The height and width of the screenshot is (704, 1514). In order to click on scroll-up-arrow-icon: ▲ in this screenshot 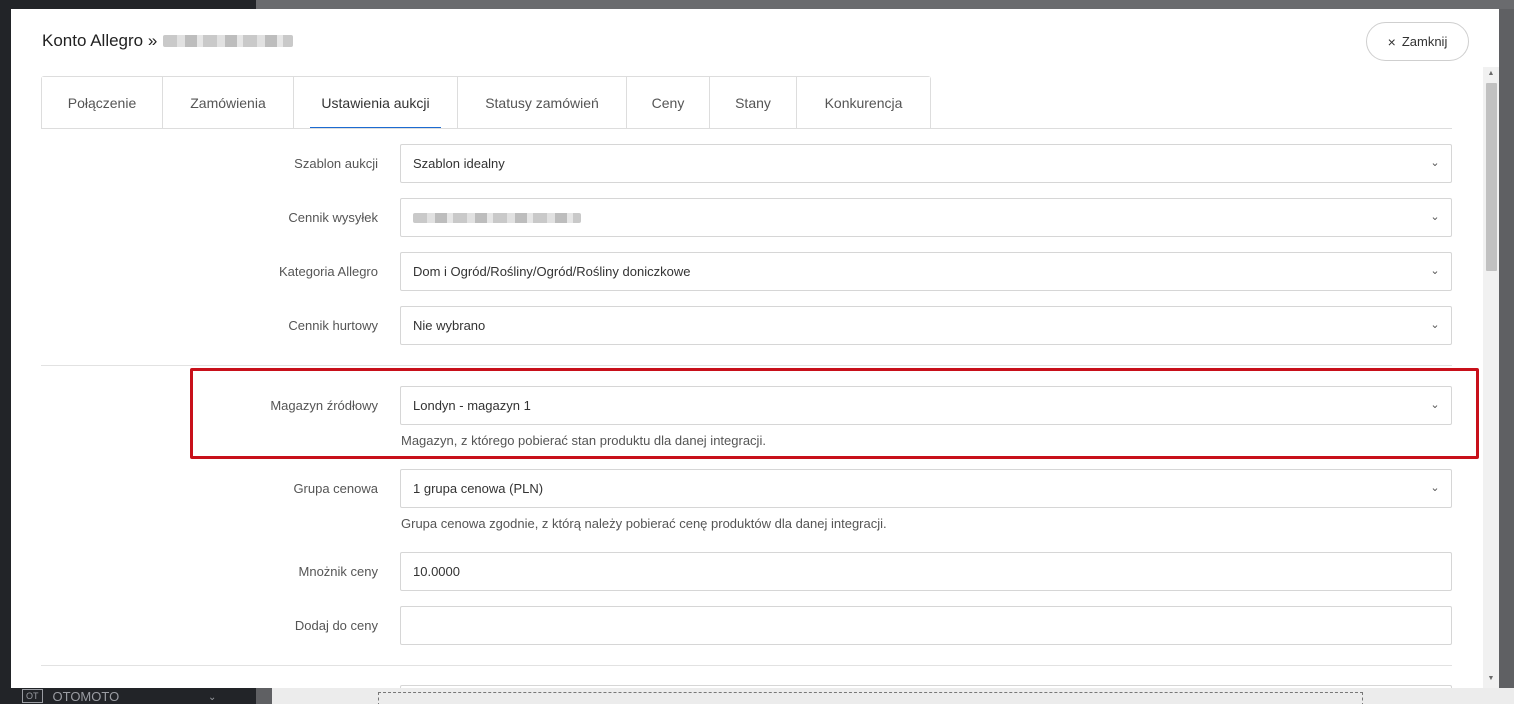, I will do `click(1491, 74)`.